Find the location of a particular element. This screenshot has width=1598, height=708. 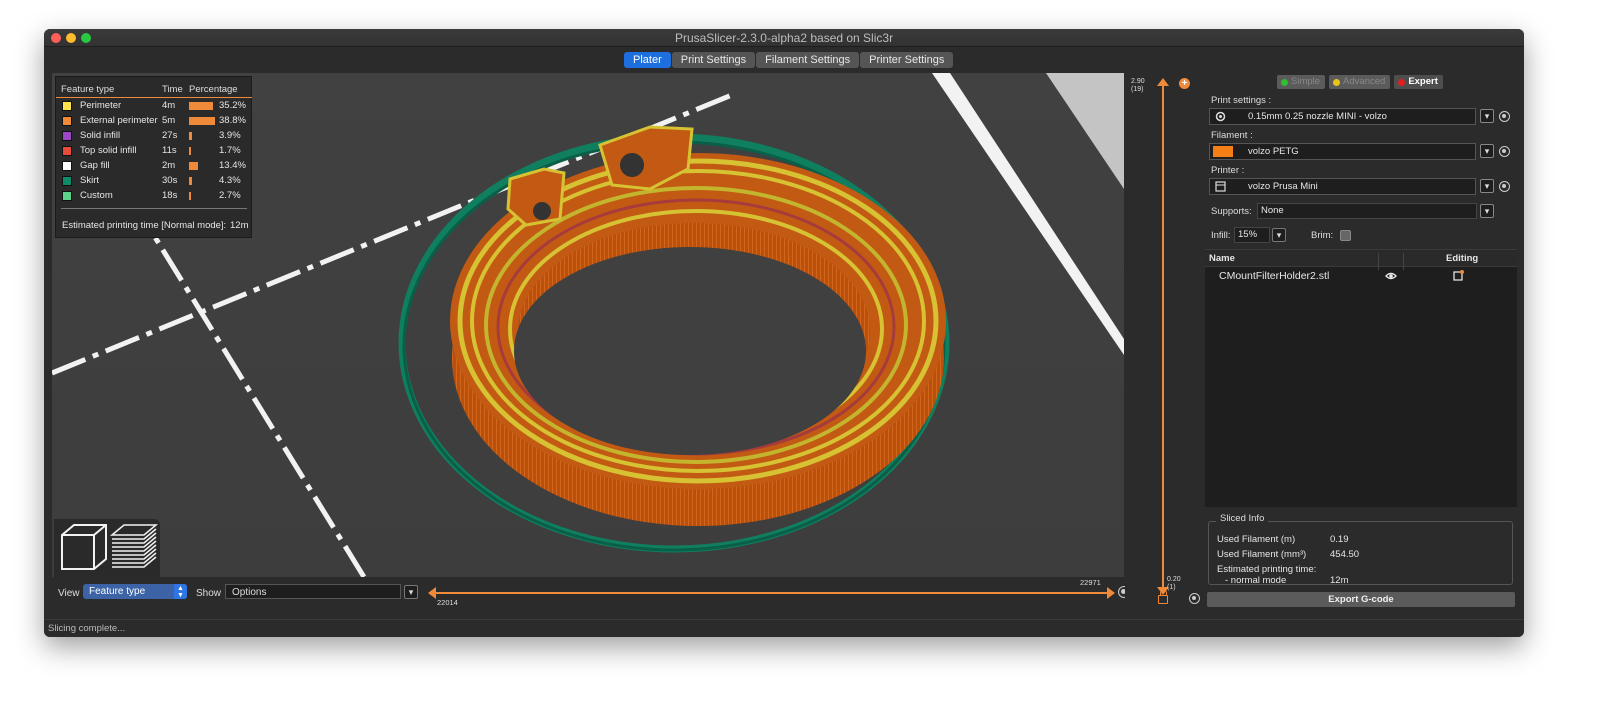

legend-feature-percentage: 35.2% is located at coordinates (232, 105).